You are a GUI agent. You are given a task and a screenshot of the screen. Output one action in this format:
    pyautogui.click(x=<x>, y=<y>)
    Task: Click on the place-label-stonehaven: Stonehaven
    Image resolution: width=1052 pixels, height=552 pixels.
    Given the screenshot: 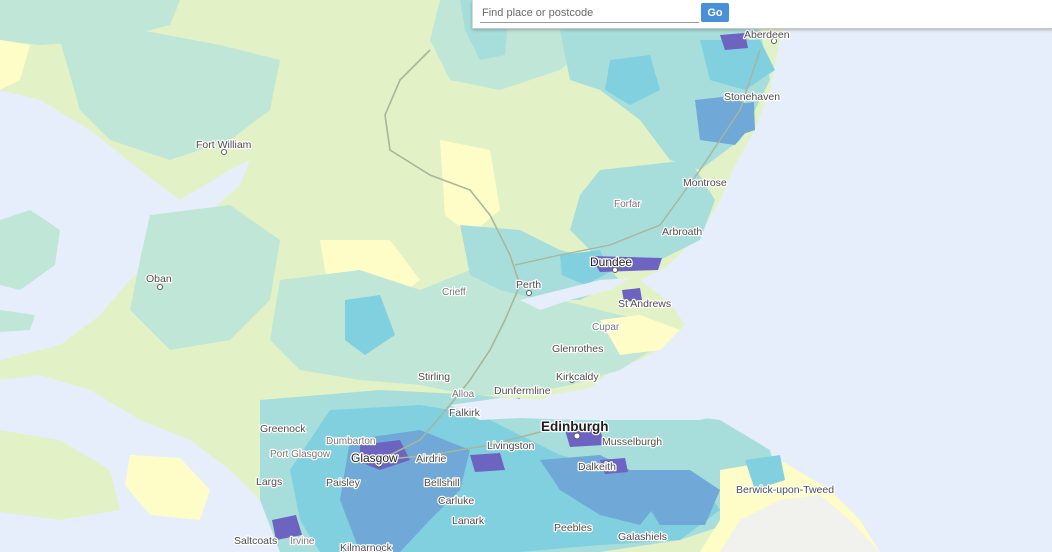 What is the action you would take?
    pyautogui.click(x=752, y=97)
    